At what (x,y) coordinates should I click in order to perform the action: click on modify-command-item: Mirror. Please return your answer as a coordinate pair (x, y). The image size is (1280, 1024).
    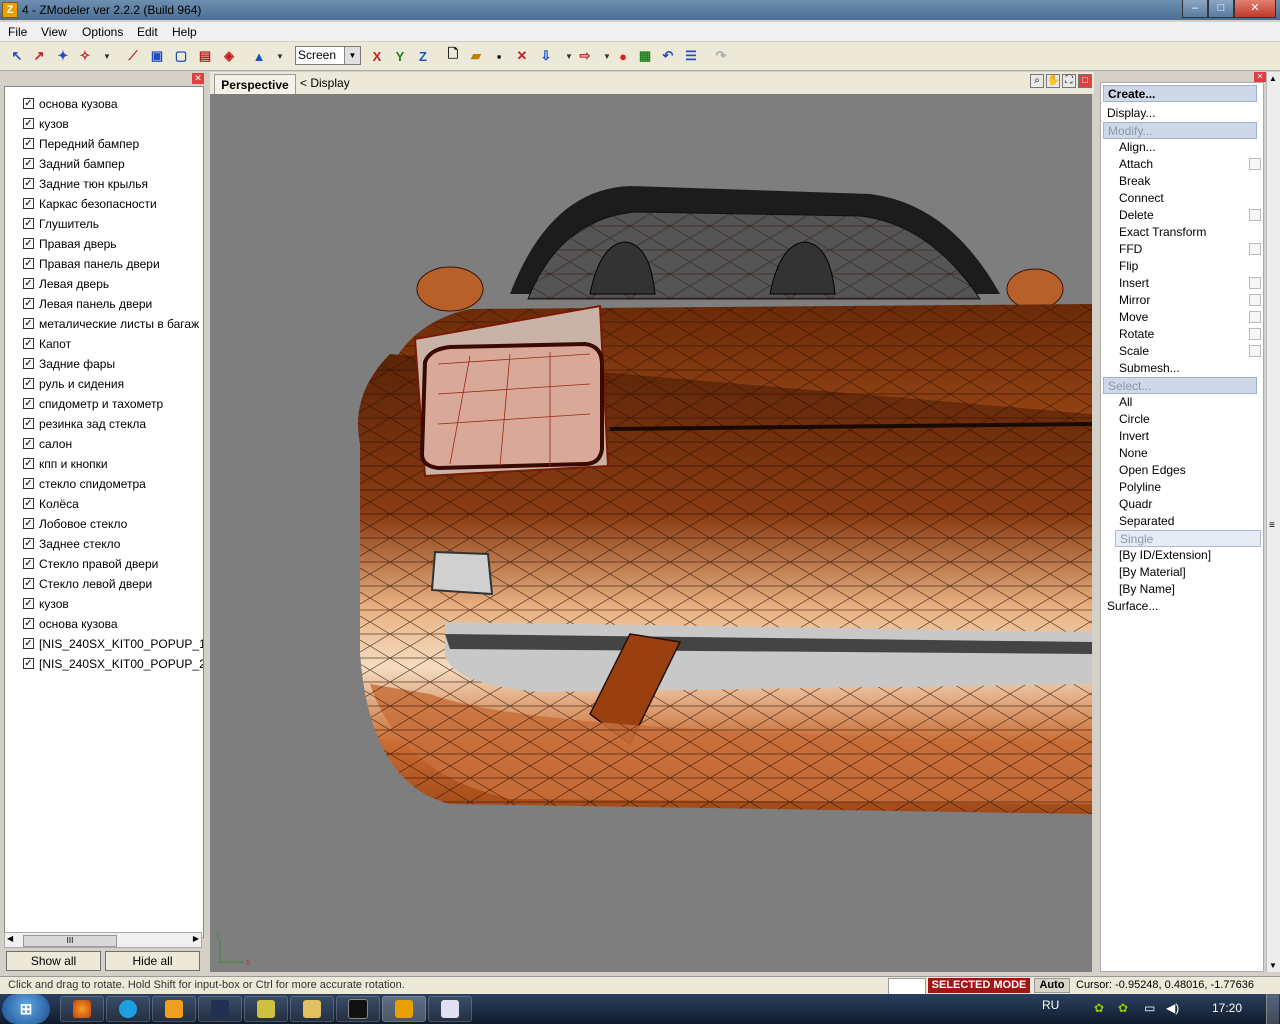
    Looking at the image, I should click on (1134, 300).